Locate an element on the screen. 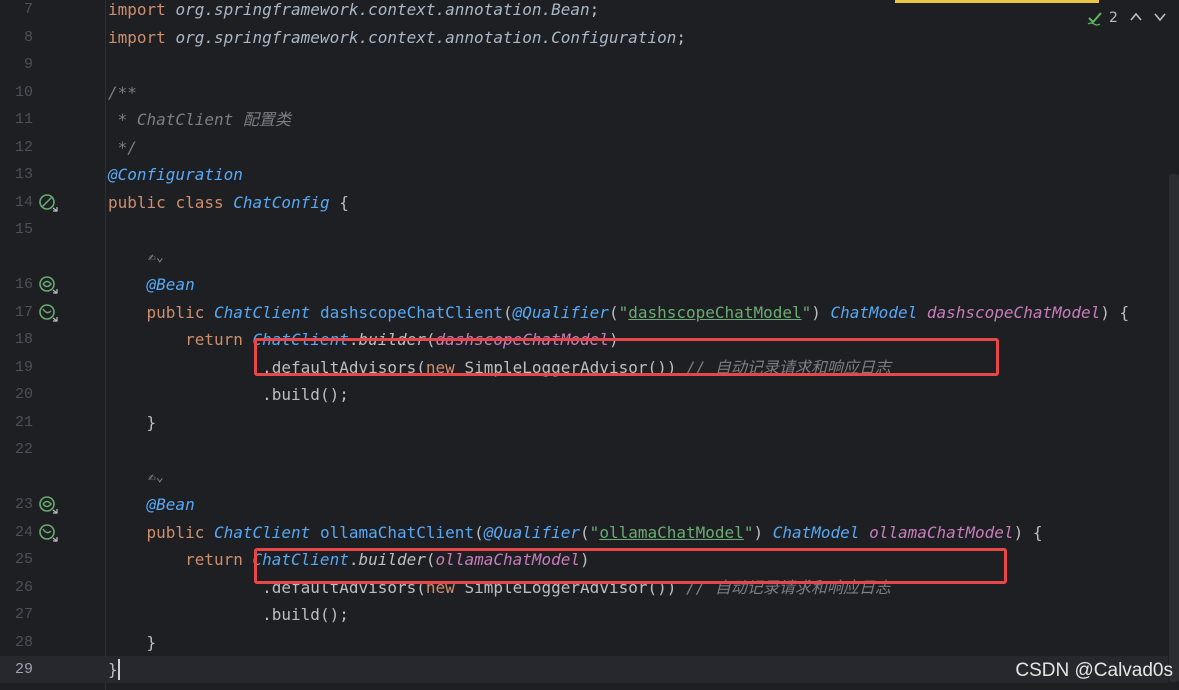 The height and width of the screenshot is (690, 1179). code-token: . is located at coordinates (267, 394).